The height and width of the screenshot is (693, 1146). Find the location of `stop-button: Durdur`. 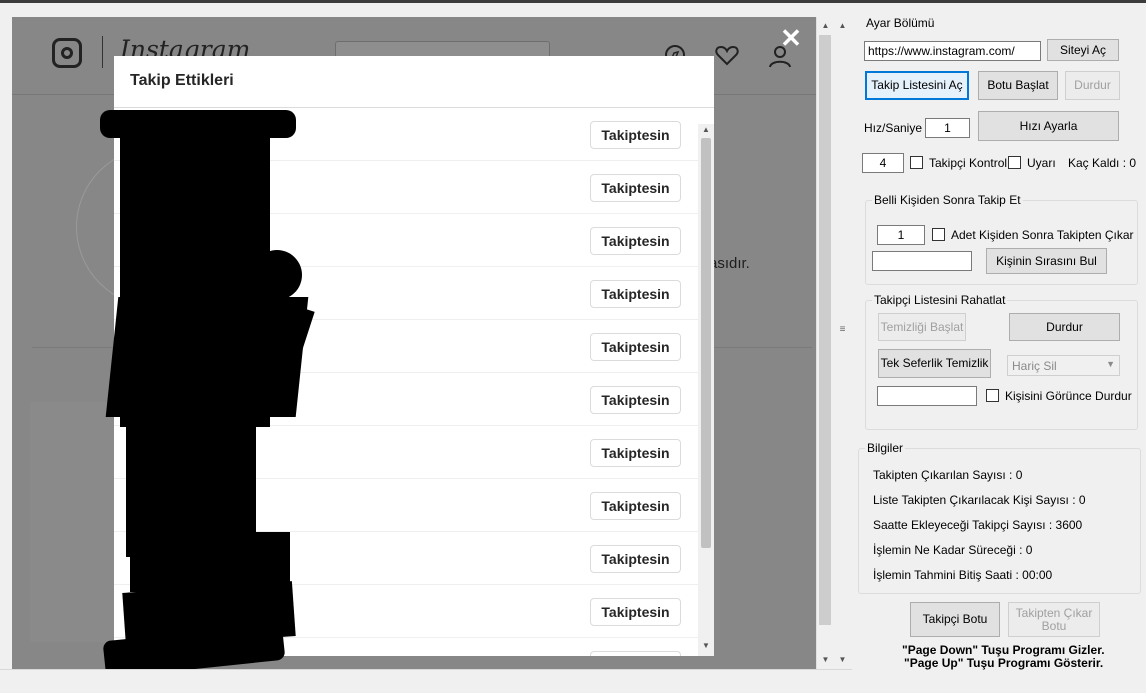

stop-button: Durdur is located at coordinates (1092, 85).